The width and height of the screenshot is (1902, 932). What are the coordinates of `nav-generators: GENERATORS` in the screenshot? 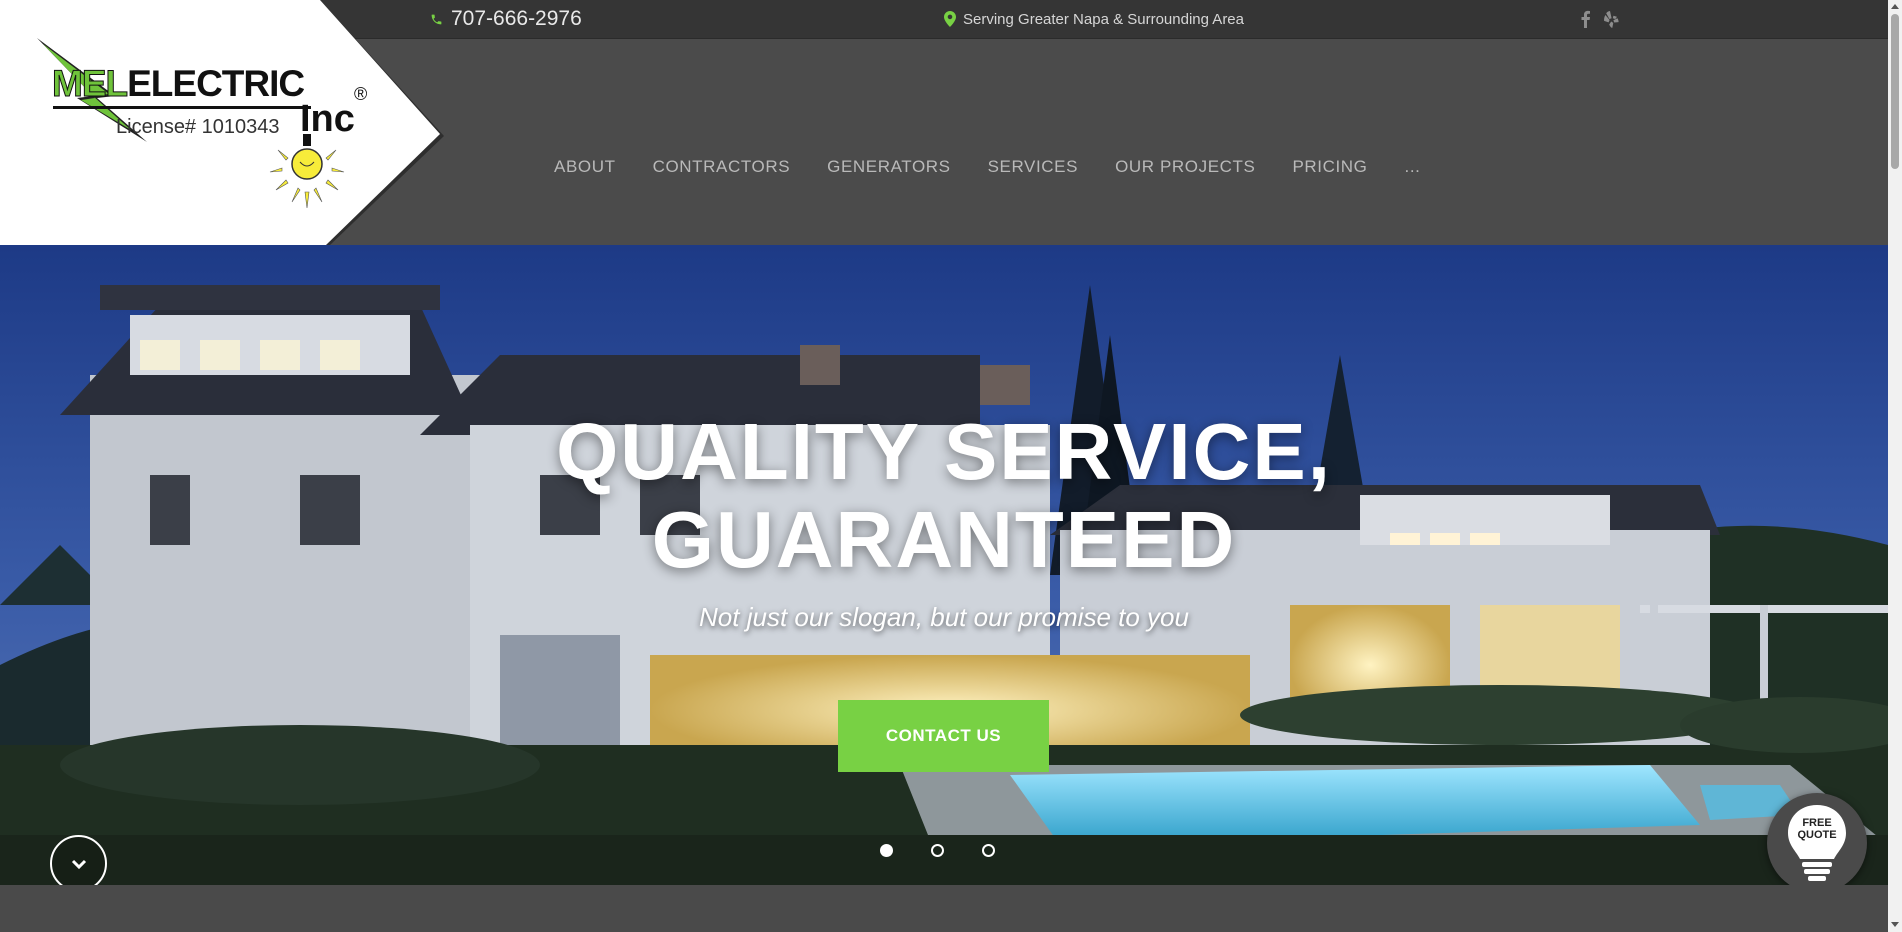 It's located at (888, 167).